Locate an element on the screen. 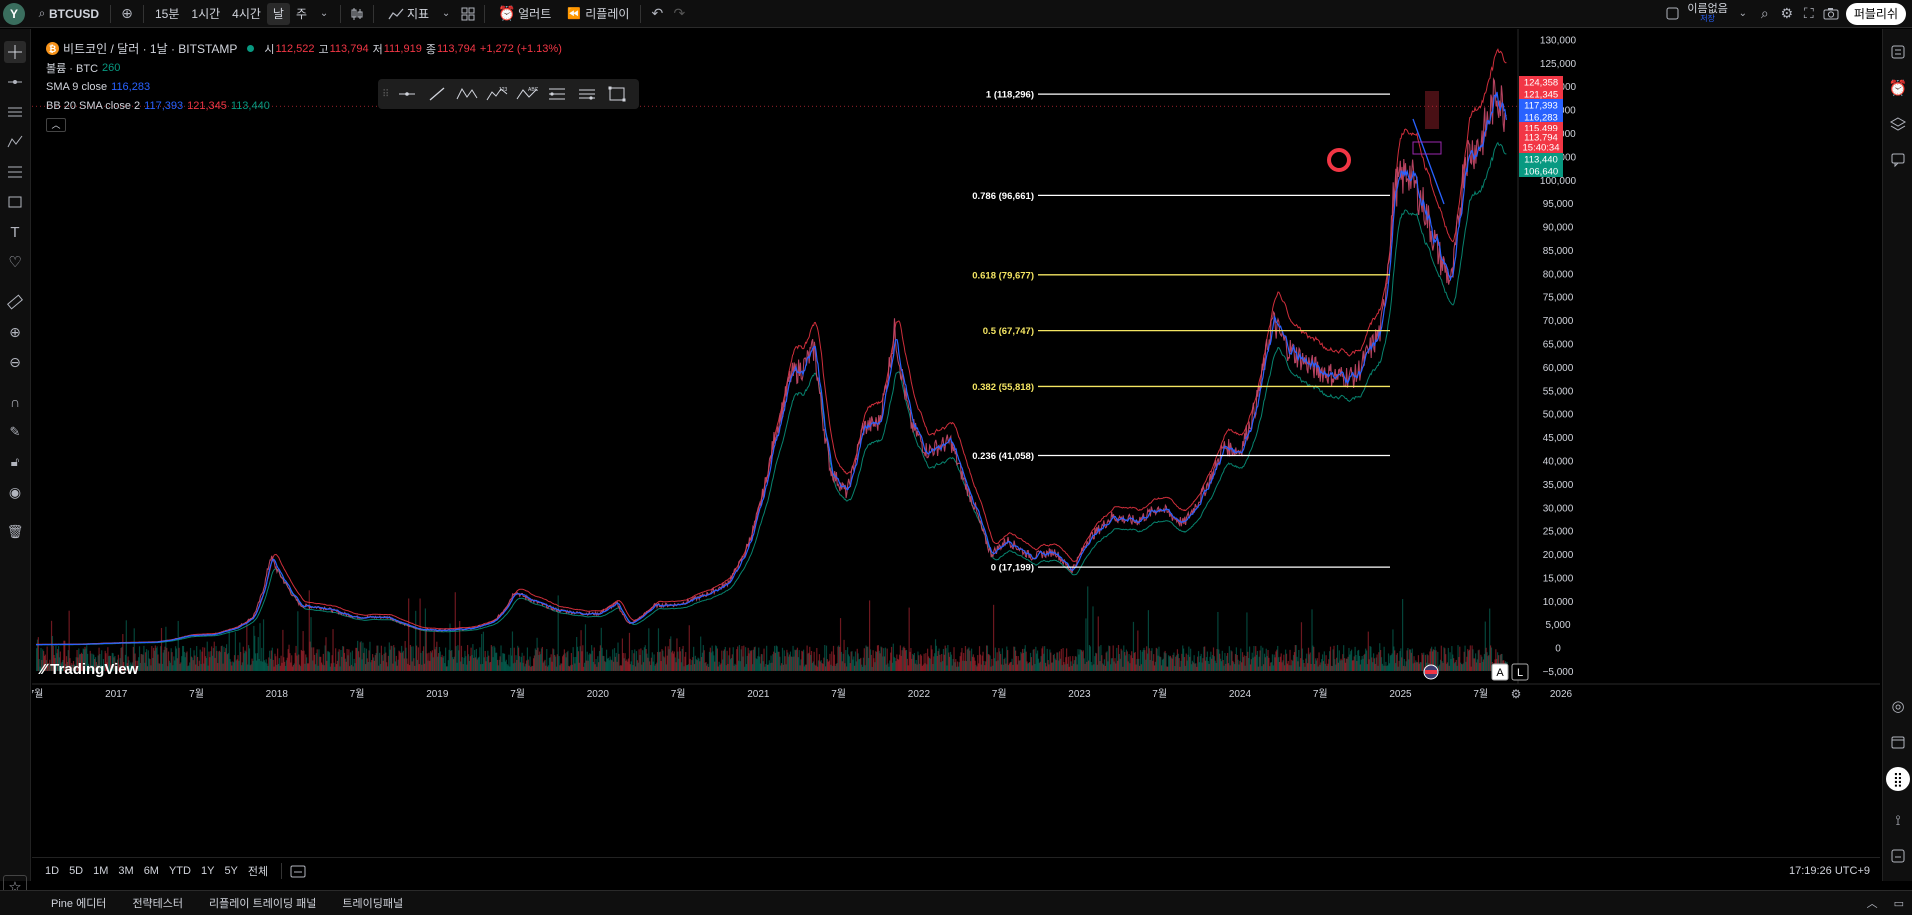  maximize-panel-icon: ▭ is located at coordinates (1899, 903).